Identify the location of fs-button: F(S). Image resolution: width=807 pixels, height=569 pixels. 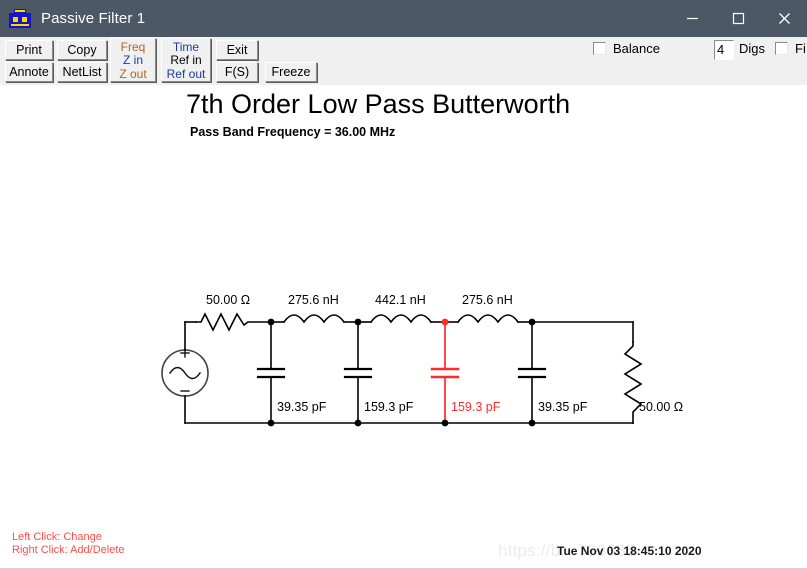
(237, 72).